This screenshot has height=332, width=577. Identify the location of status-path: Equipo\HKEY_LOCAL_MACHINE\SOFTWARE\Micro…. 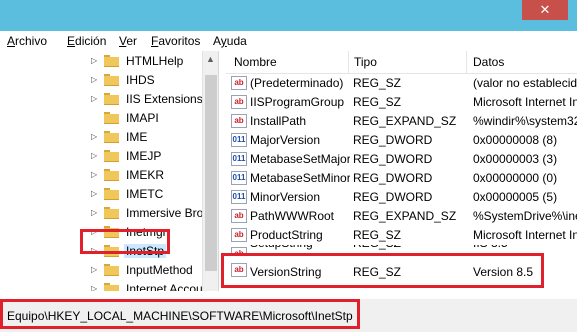
(180, 316).